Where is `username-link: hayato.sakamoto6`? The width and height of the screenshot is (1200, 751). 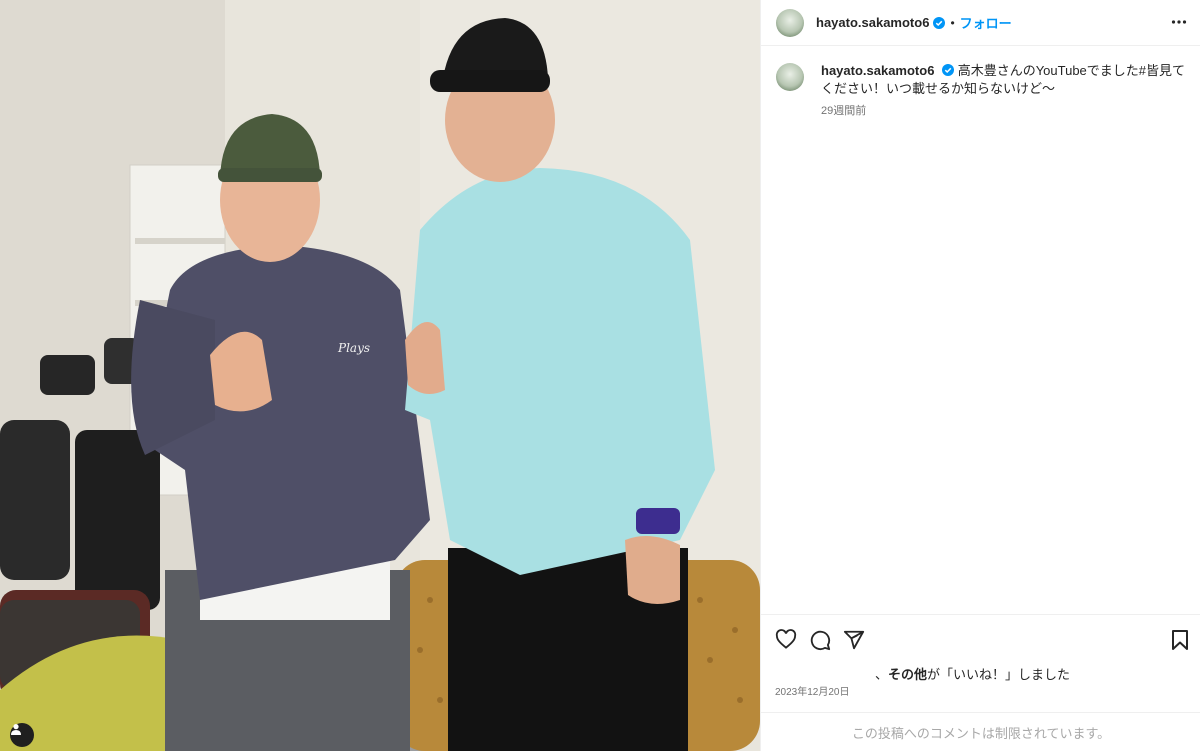
username-link: hayato.sakamoto6 is located at coordinates (872, 22).